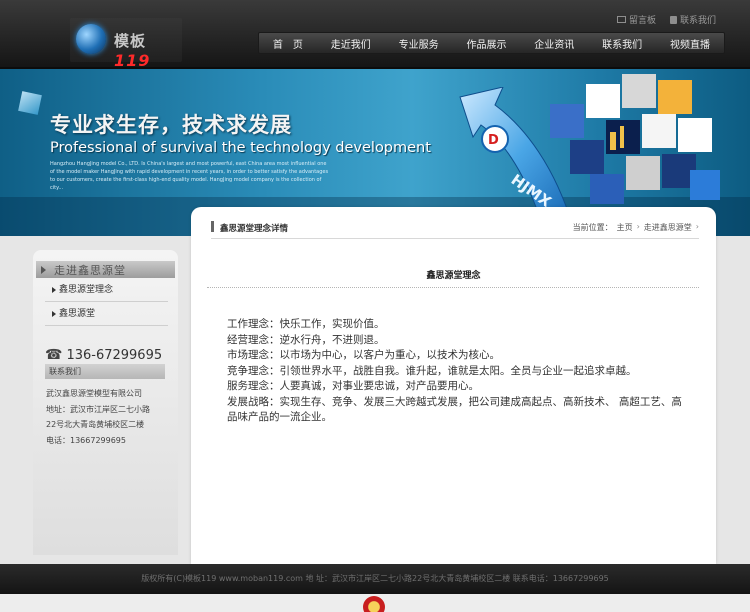 The image size is (750, 612). Describe the element at coordinates (254, 229) in the screenshot. I see `panel-heading: 鑫思源堂理念详情` at that location.